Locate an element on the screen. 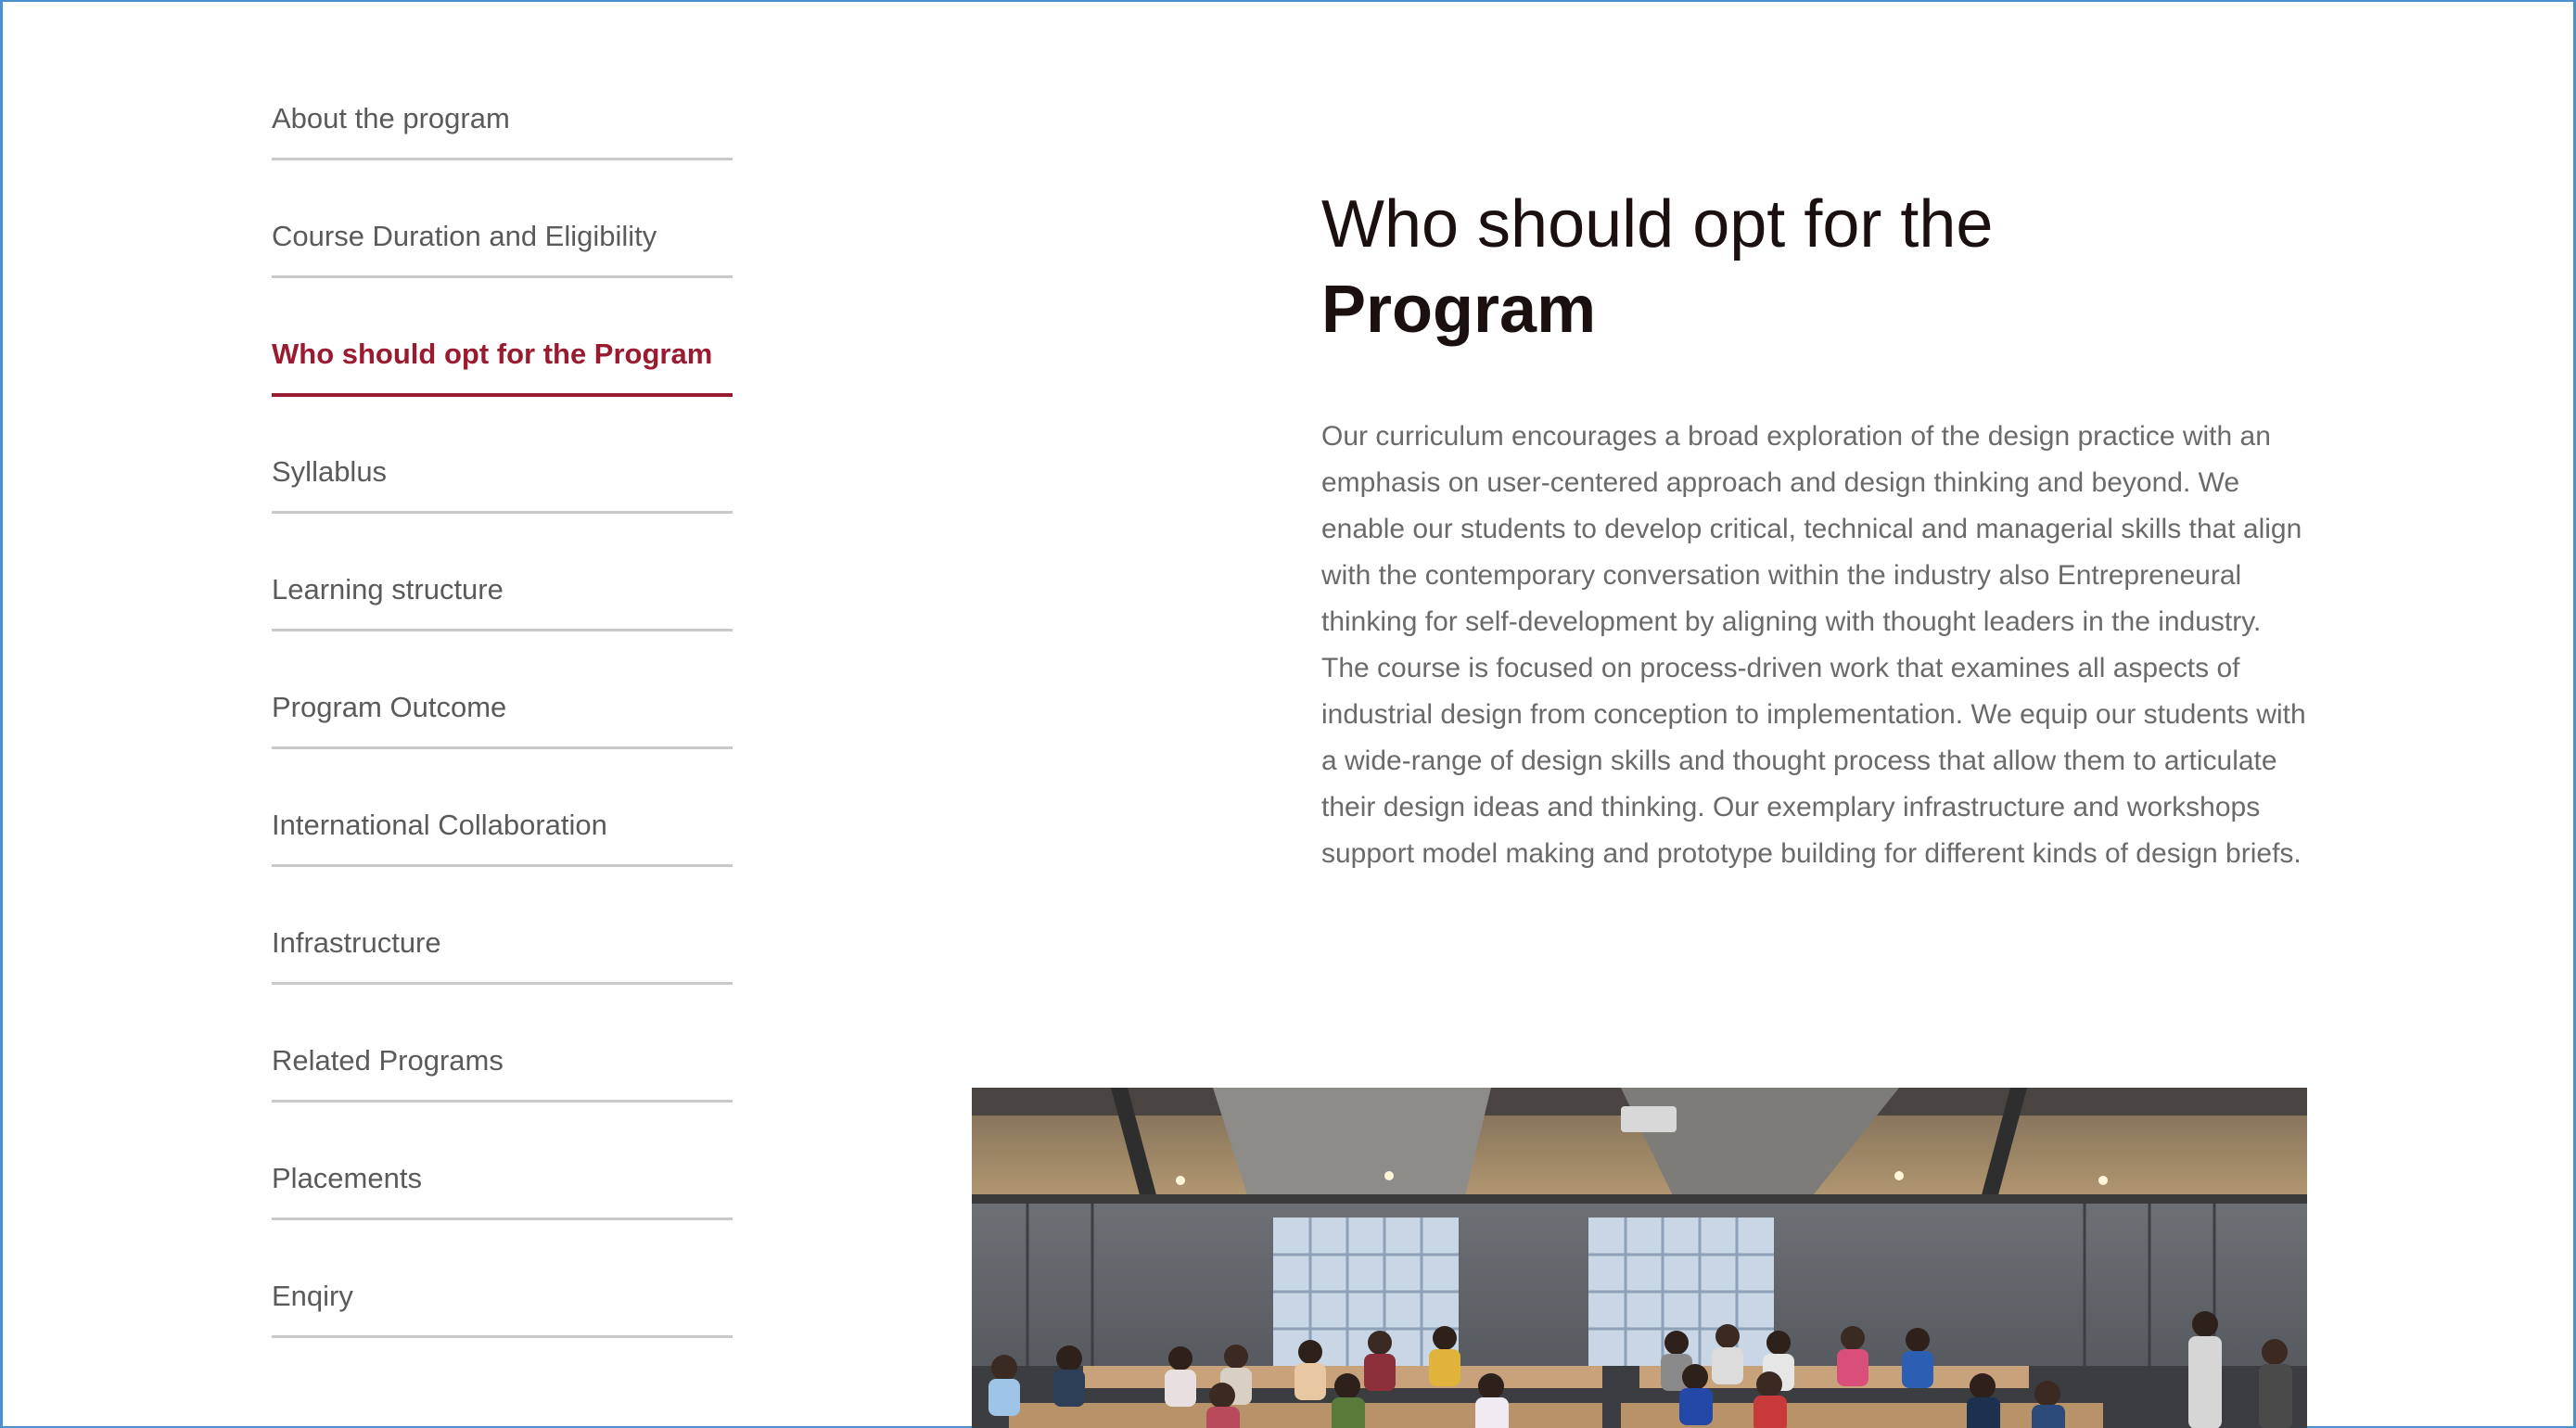  nav-item-label: Course Duration and Eligibility is located at coordinates (465, 236).